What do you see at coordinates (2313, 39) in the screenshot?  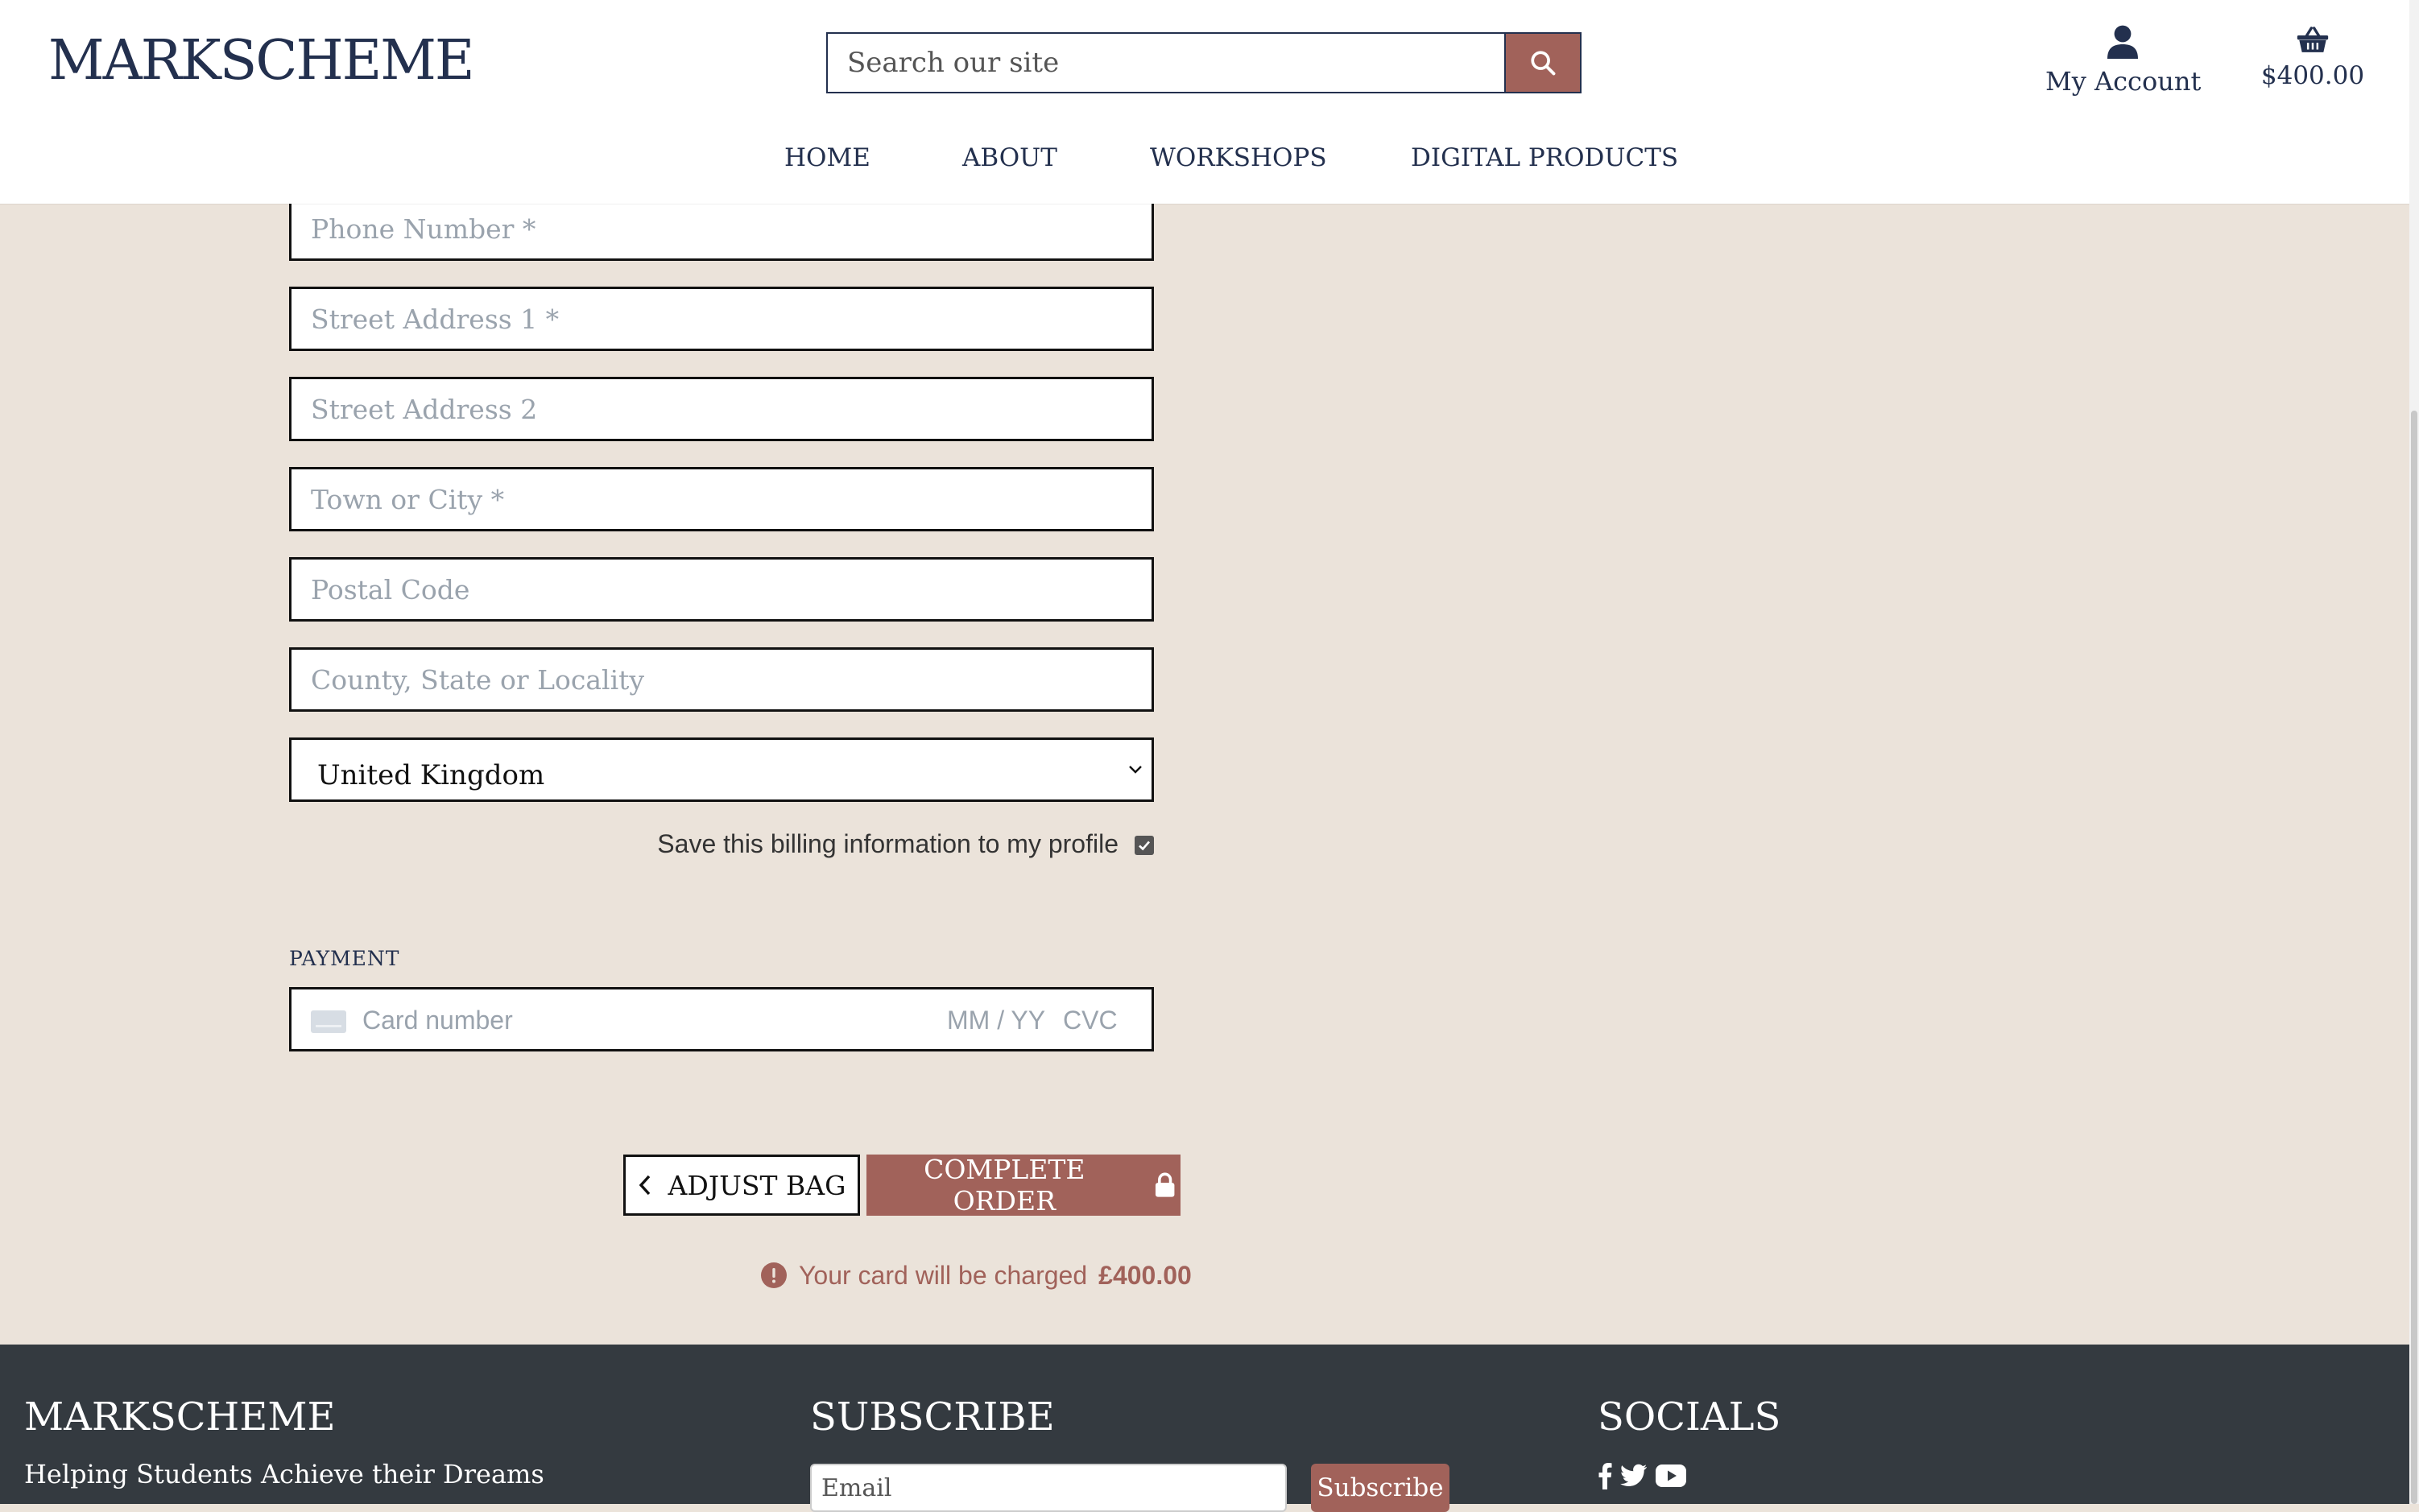 I see `basket-icon` at bounding box center [2313, 39].